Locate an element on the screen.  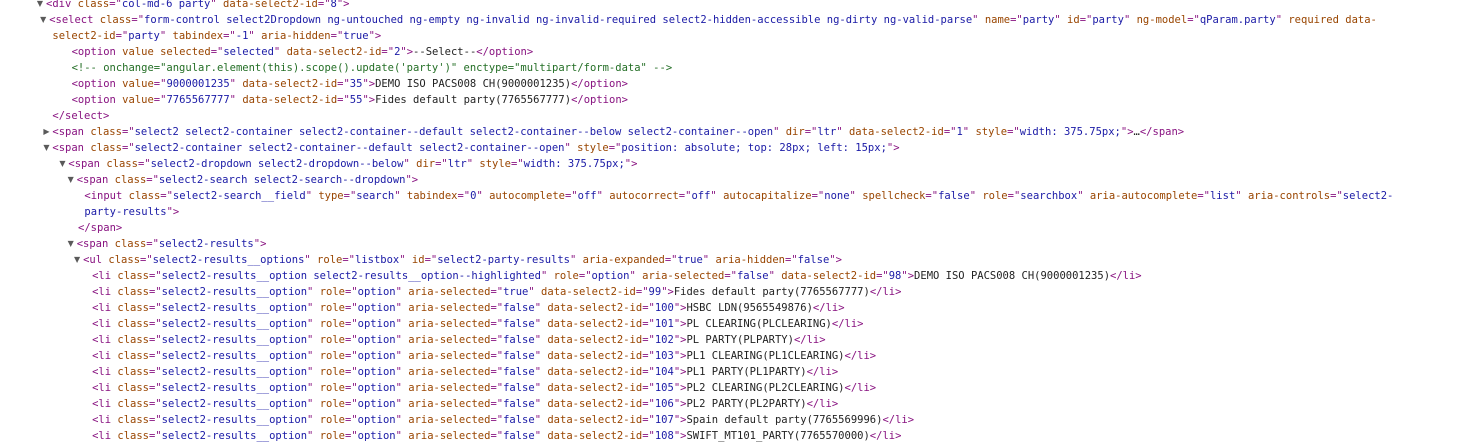
token-attr: aria-controls is located at coordinates (1289, 196).